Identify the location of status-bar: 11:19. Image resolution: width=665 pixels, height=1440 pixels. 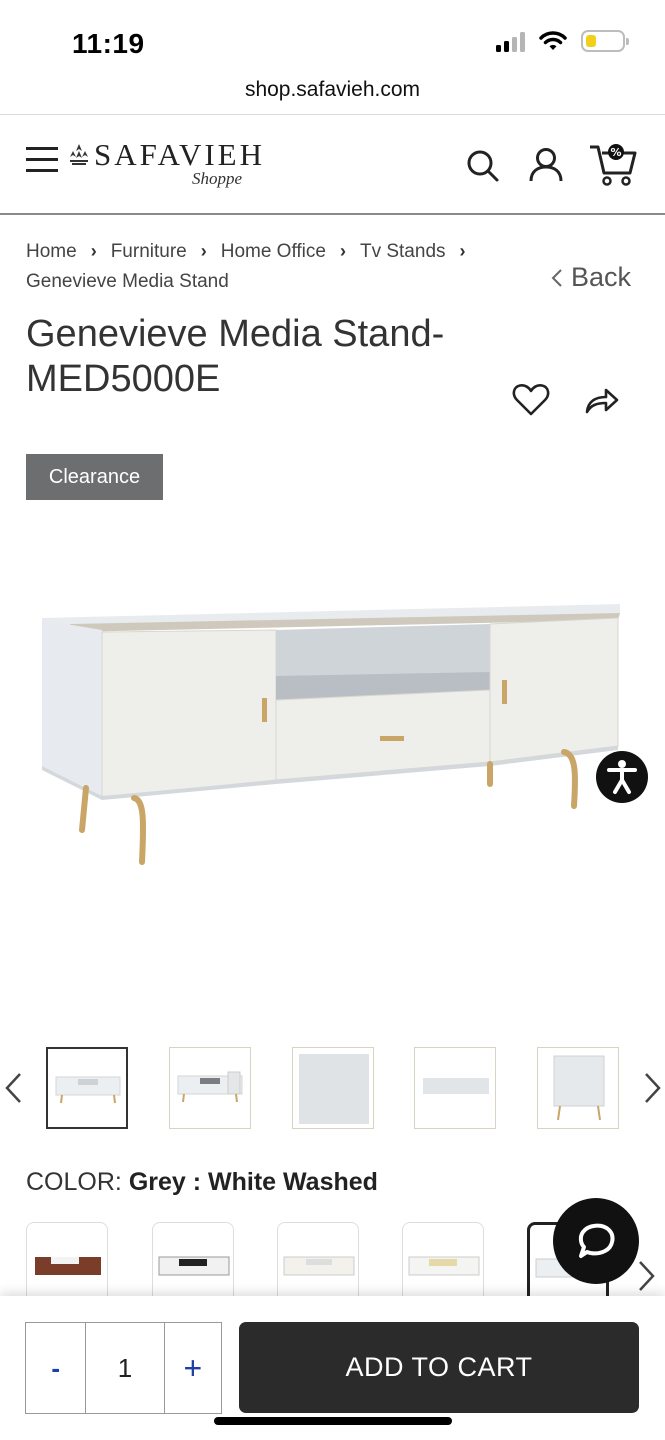
(332, 35).